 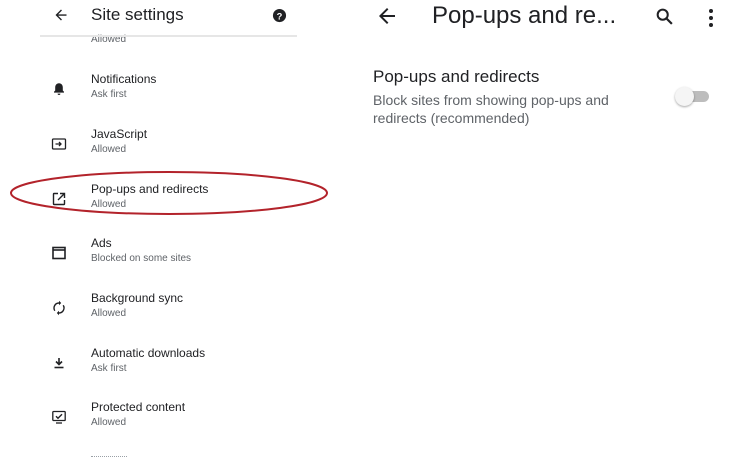 I want to click on settings-item-title: Ads, so click(x=101, y=243).